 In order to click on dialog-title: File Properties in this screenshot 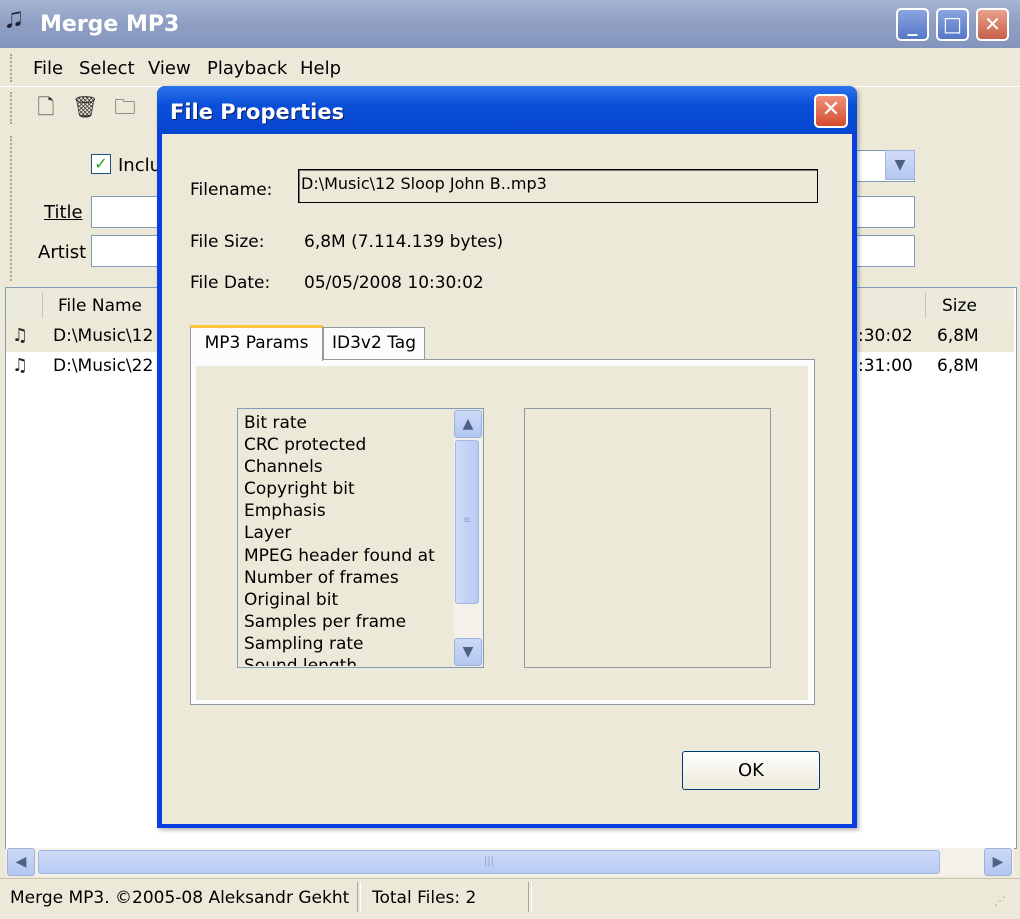, I will do `click(257, 112)`.